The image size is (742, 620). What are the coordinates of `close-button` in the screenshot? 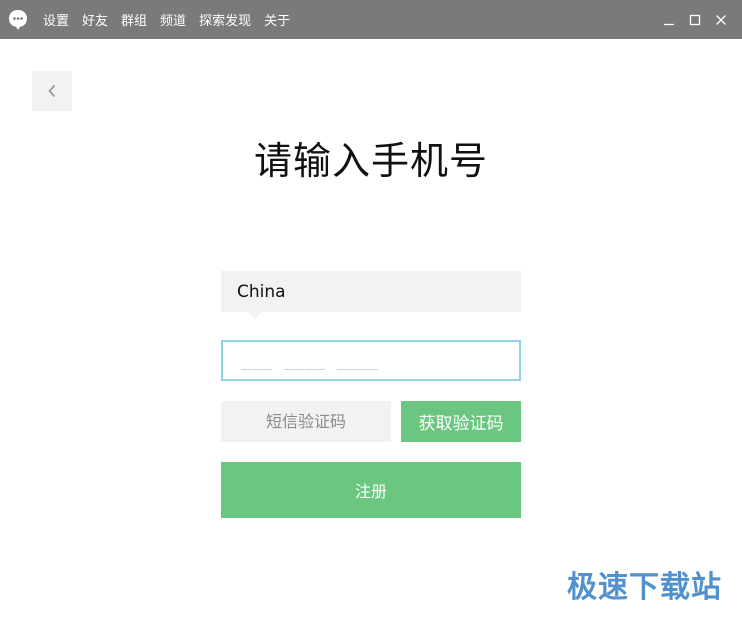 It's located at (721, 19).